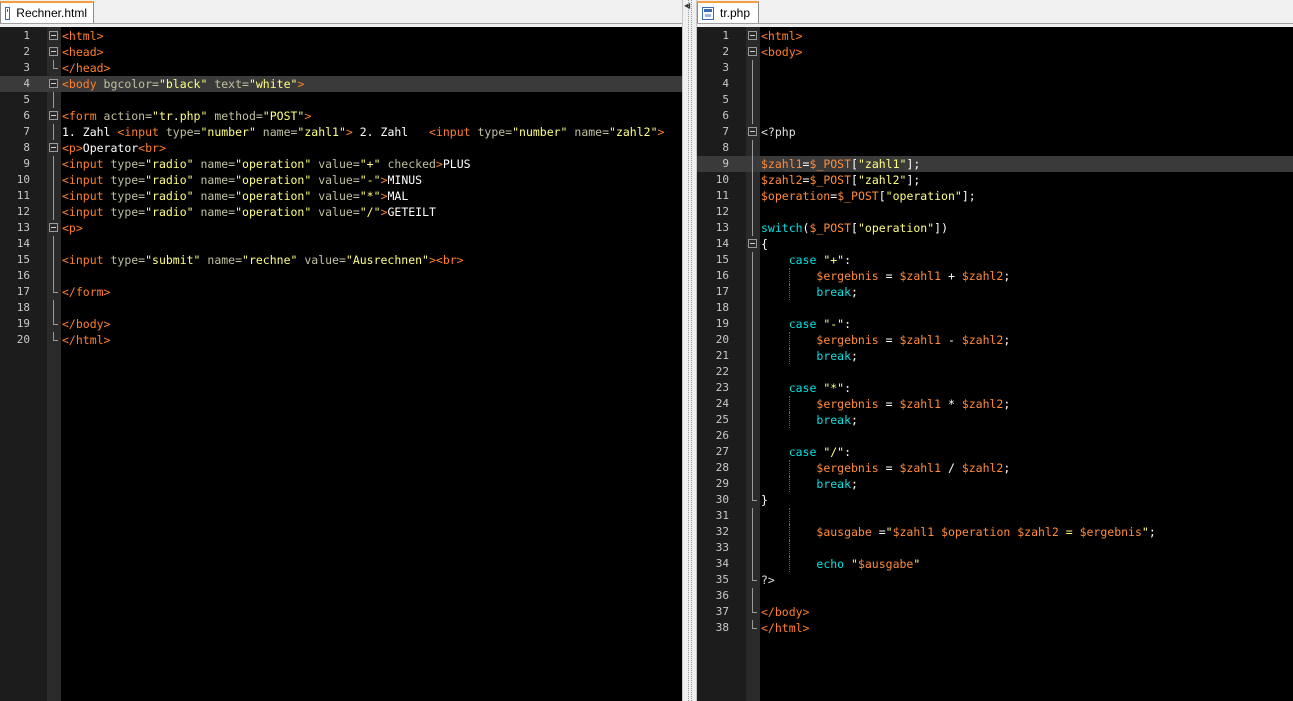  What do you see at coordinates (341, 148) in the screenshot?
I see `code-line: 8 <p>Operator<br>` at bounding box center [341, 148].